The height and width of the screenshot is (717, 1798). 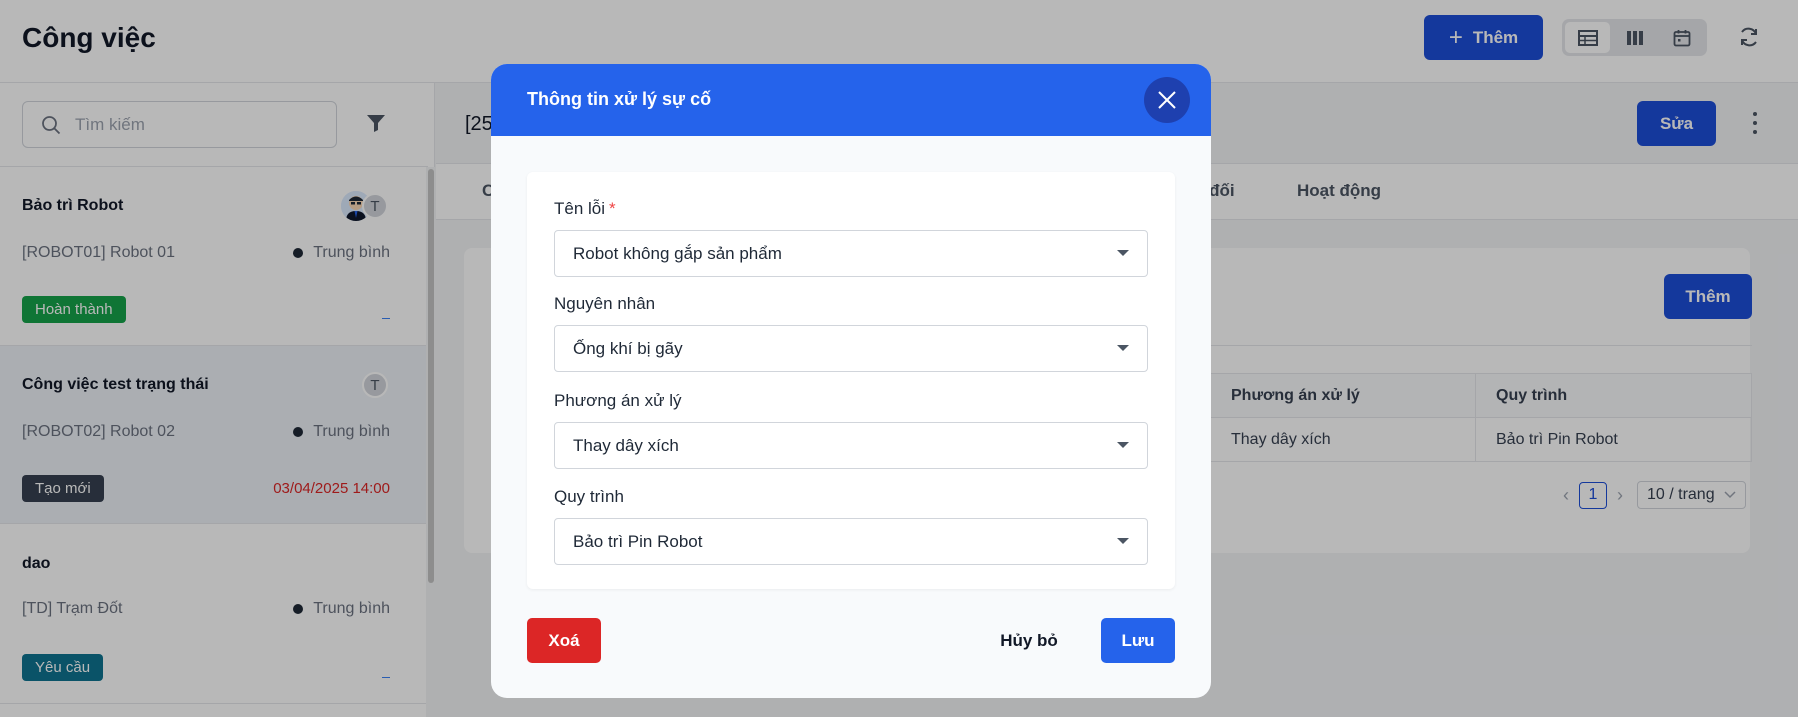 What do you see at coordinates (851, 541) in the screenshot?
I see `procedure-select: Bảo trì Pin Robot` at bounding box center [851, 541].